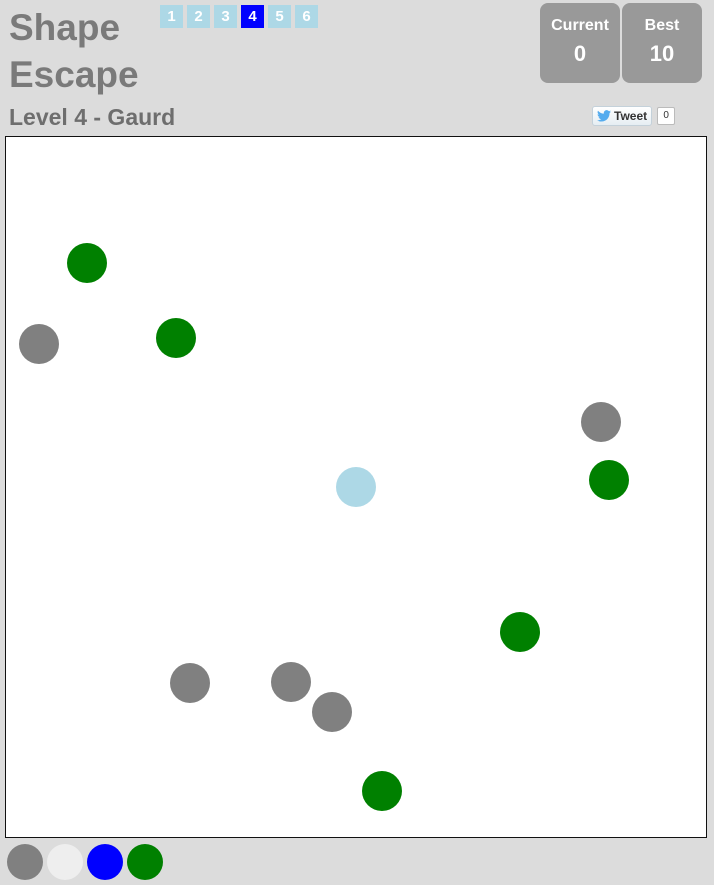  I want to click on color-palette, so click(85, 862).